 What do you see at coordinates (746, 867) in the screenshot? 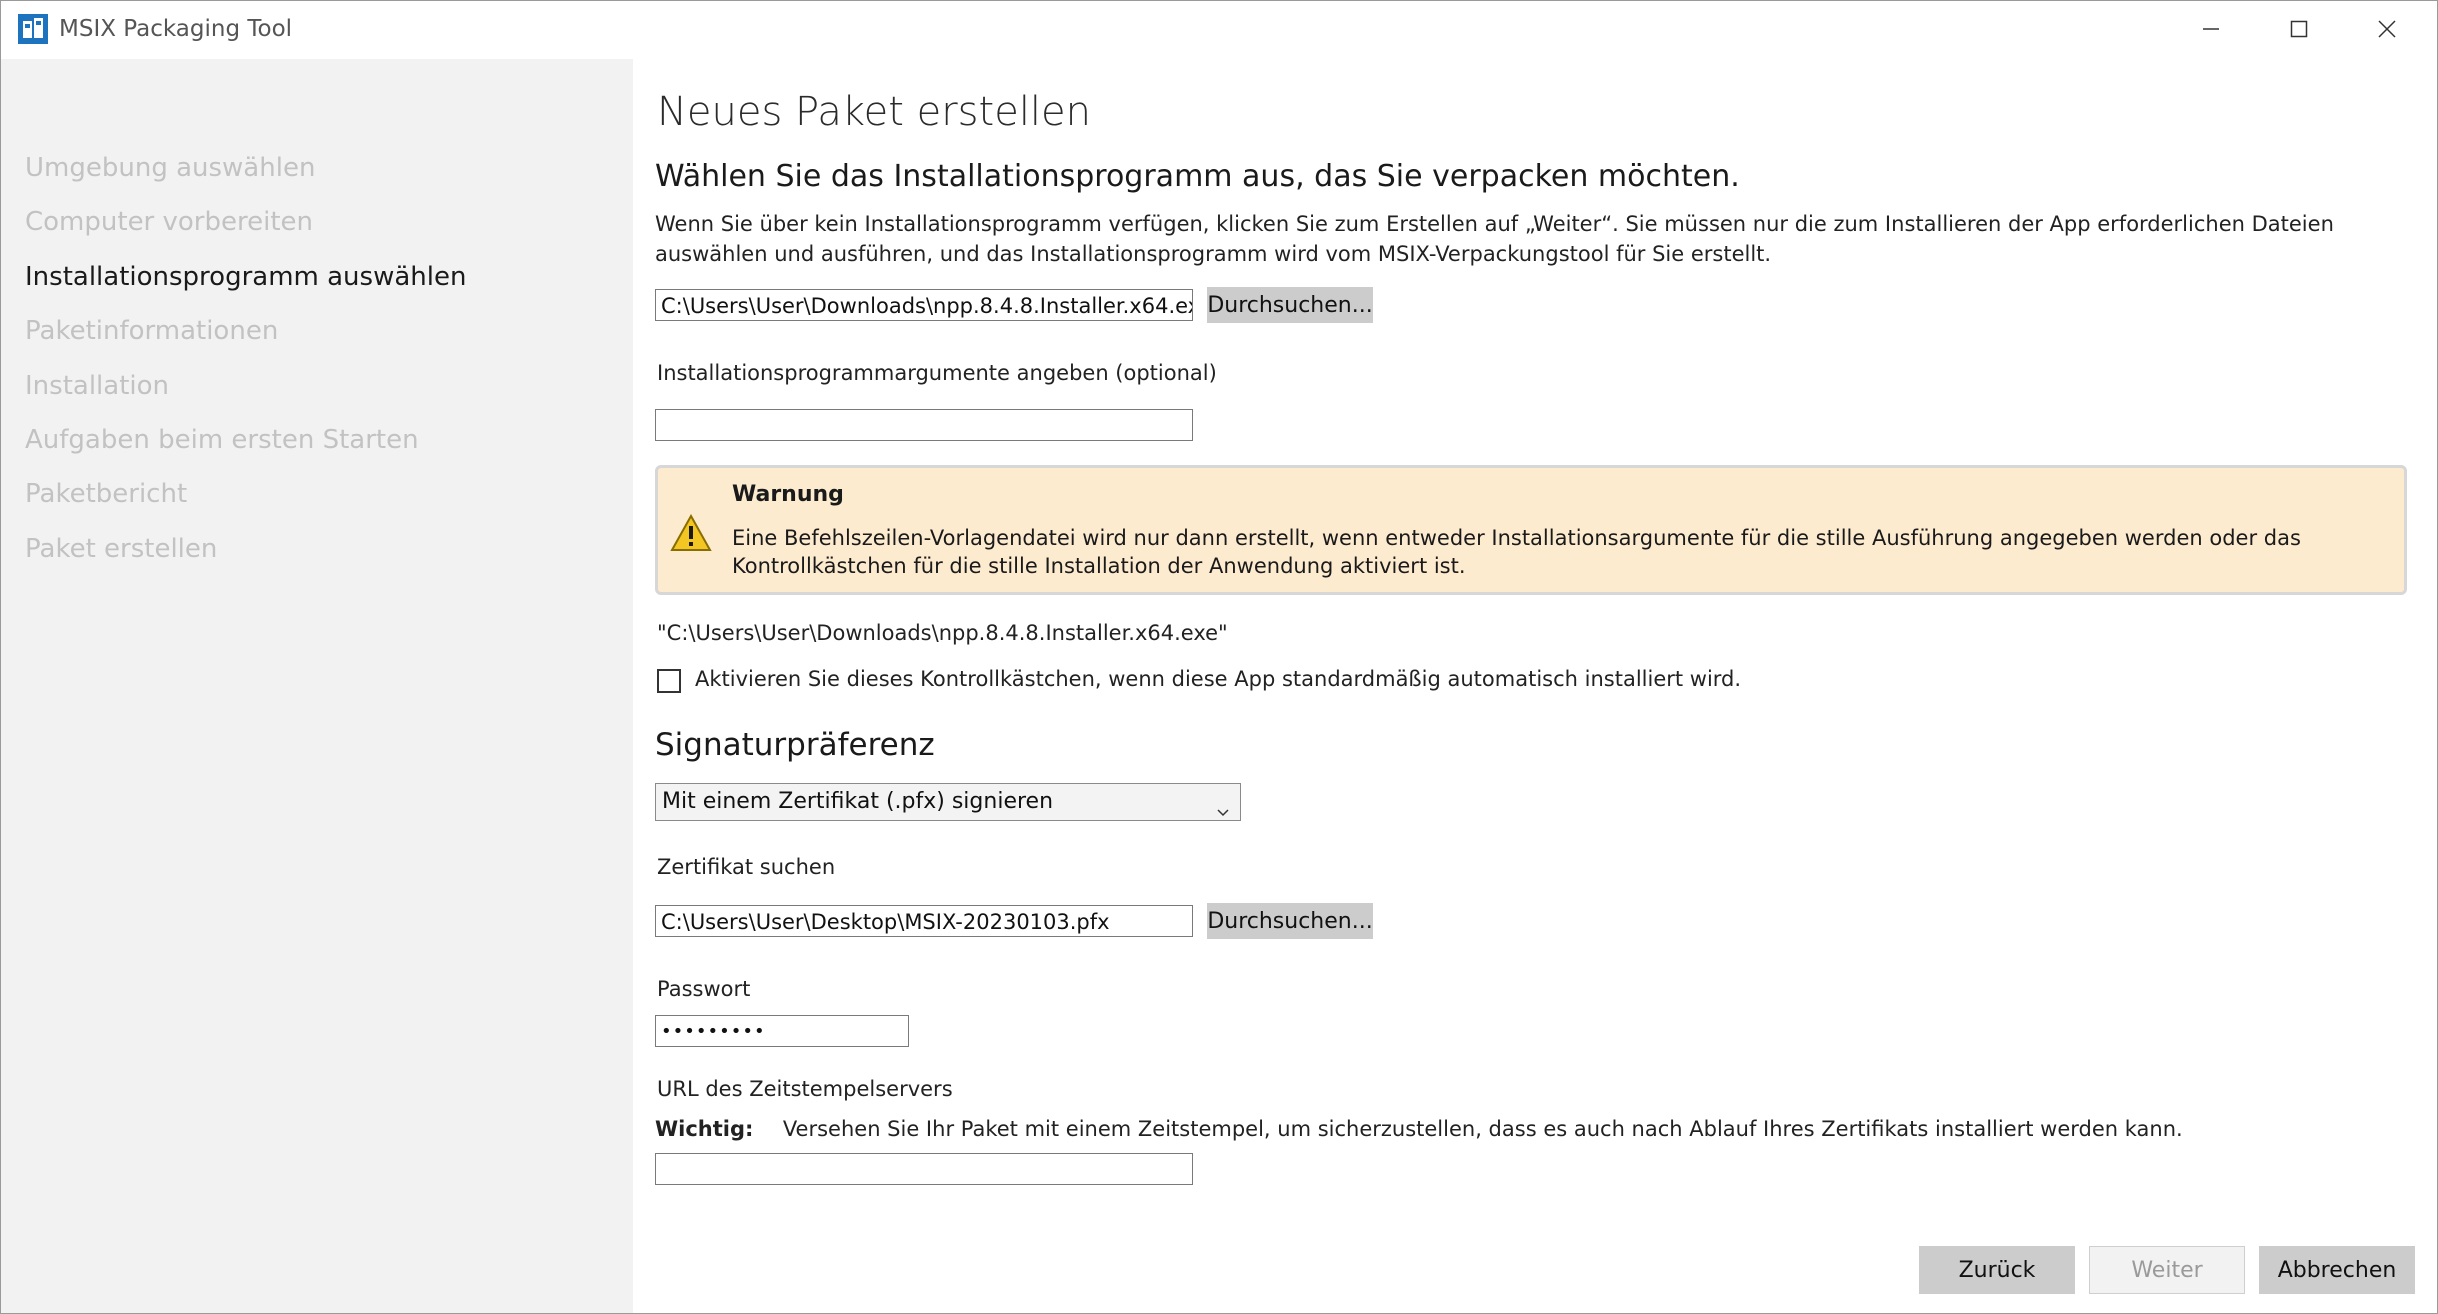
I see `certificate-label: Zertifikat suchen` at bounding box center [746, 867].